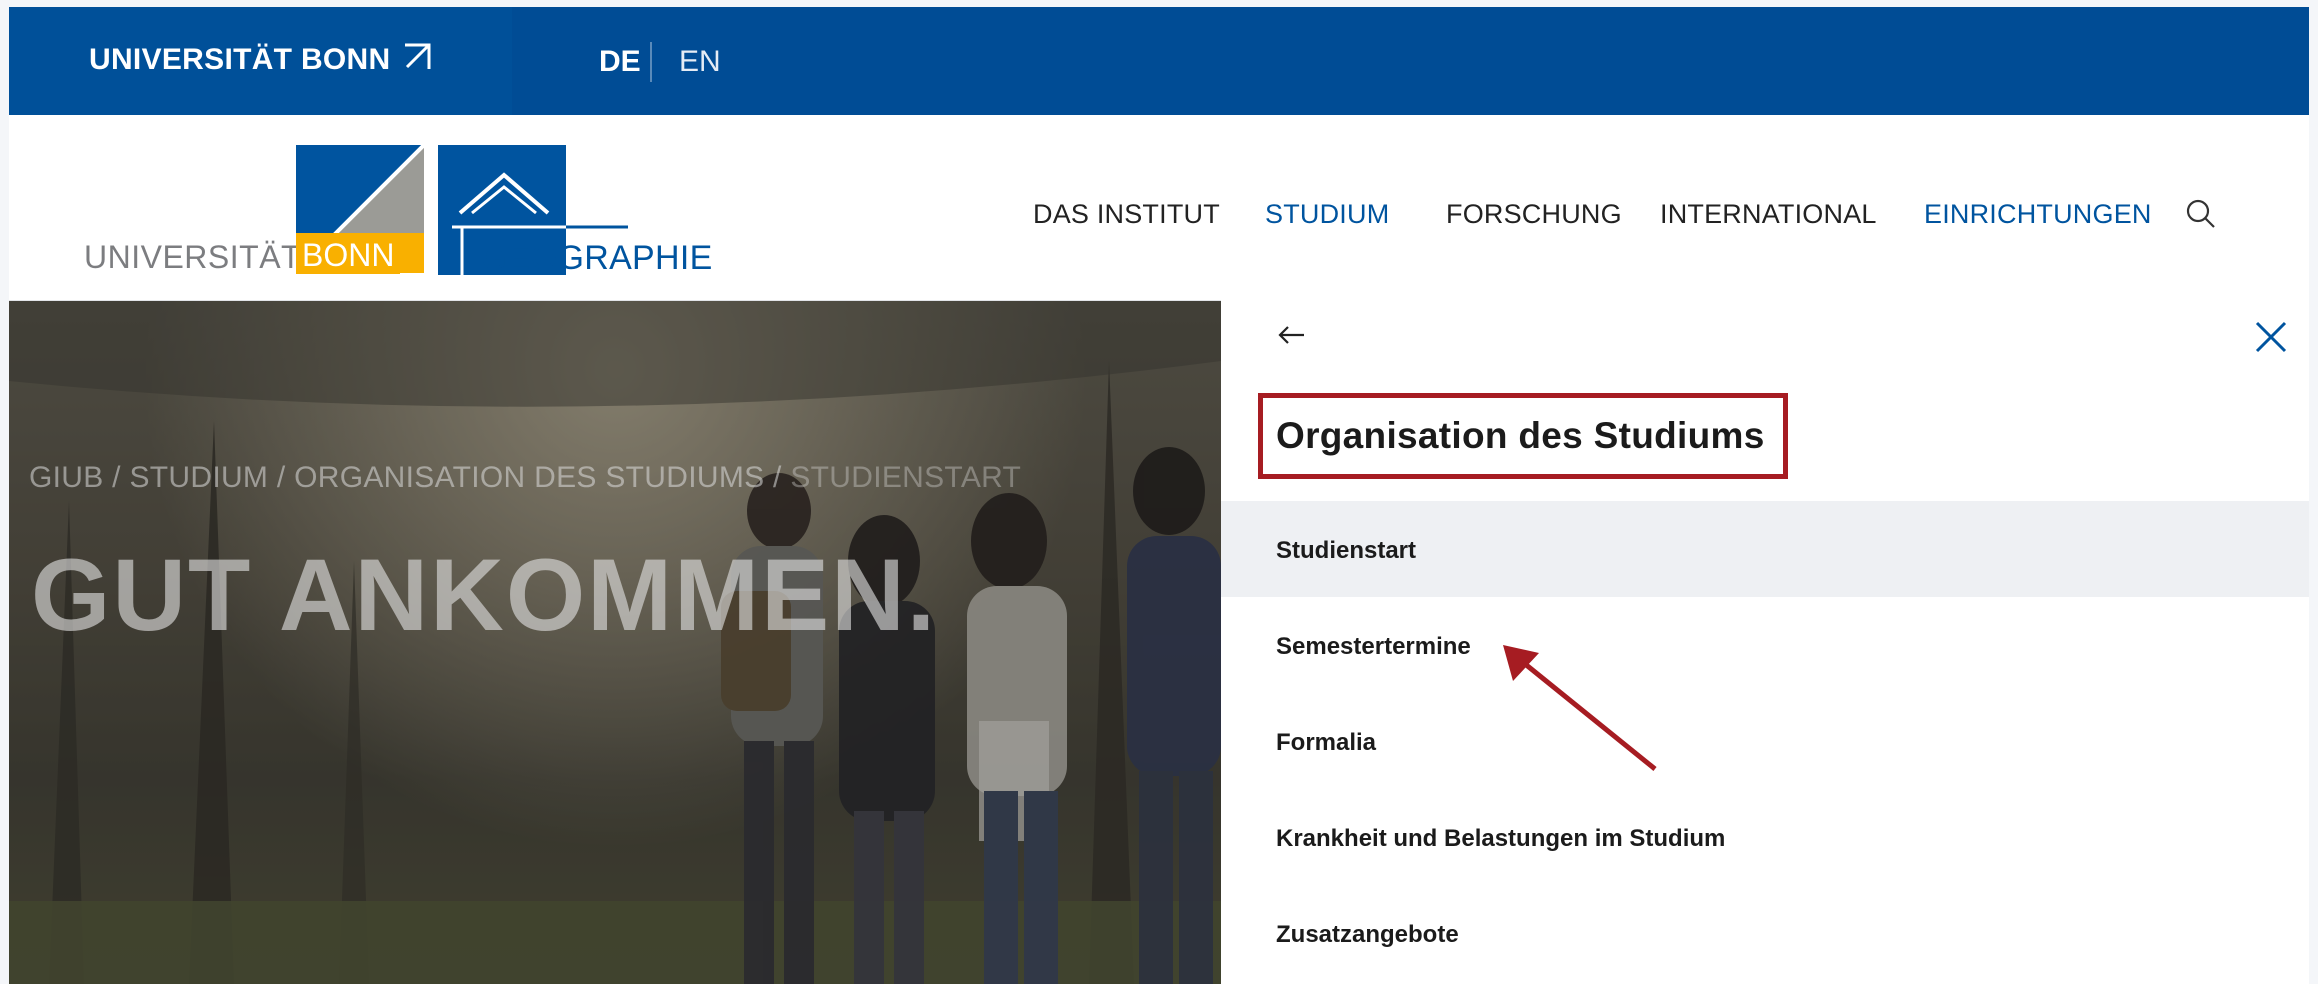  I want to click on site-logo: UNIVERSITÄT BONN GEOGRAPHIE, so click(398, 211).